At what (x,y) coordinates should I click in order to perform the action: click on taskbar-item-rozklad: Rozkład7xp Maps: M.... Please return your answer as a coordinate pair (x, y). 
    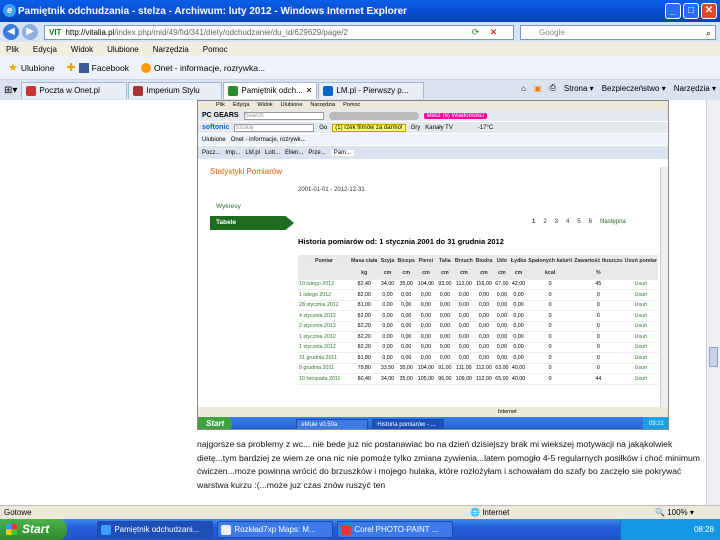
    Looking at the image, I should click on (275, 529).